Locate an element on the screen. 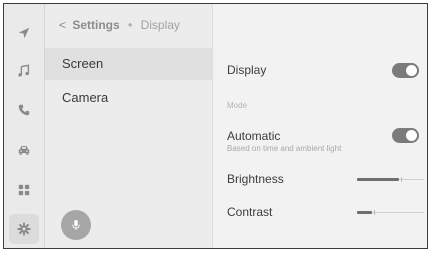  submenu-item-camera: Camera is located at coordinates (128, 98).